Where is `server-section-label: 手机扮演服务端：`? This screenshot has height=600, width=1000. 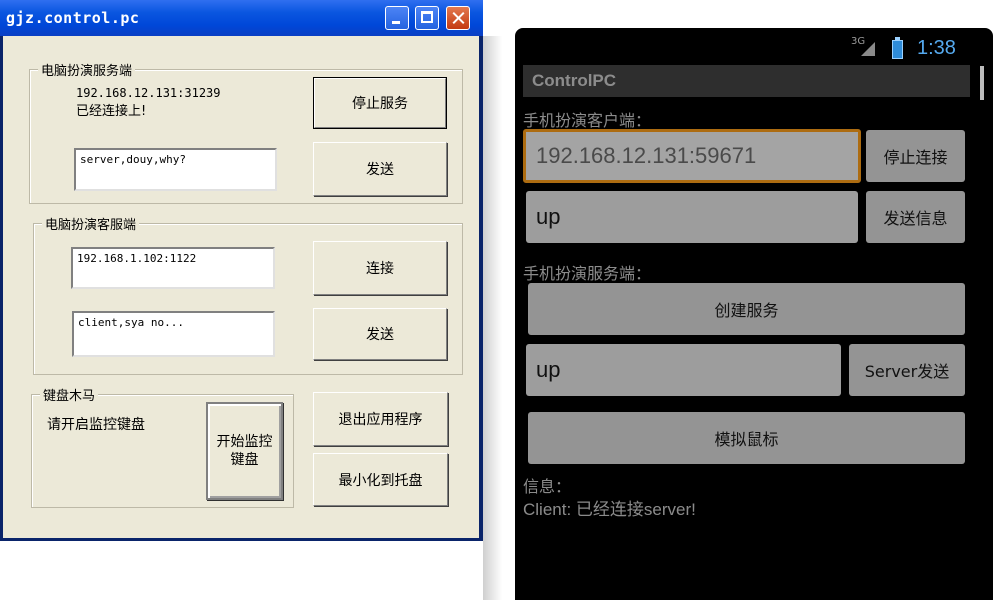 server-section-label: 手机扮演服务端： is located at coordinates (587, 273).